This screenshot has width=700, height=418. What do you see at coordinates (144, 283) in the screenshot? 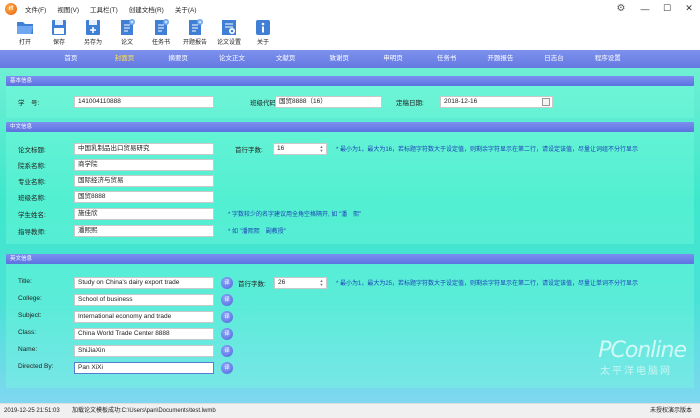
I see `en-title-field: Study on China's dairy export trade` at bounding box center [144, 283].